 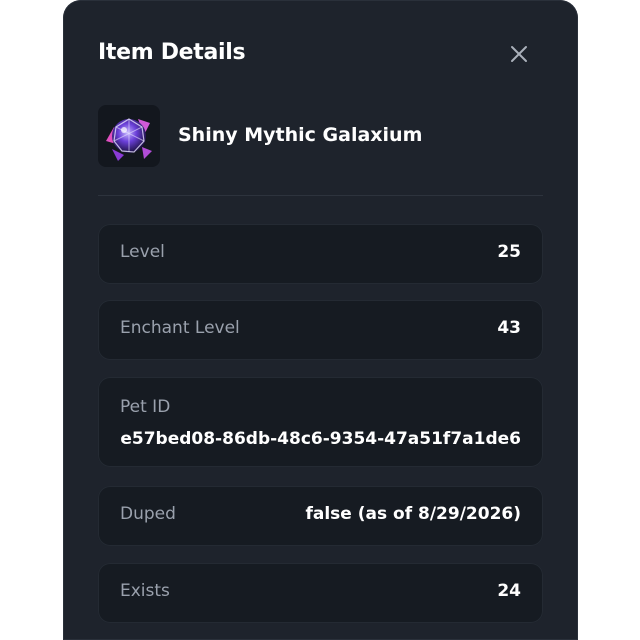 I want to click on close-icon, so click(x=519, y=54).